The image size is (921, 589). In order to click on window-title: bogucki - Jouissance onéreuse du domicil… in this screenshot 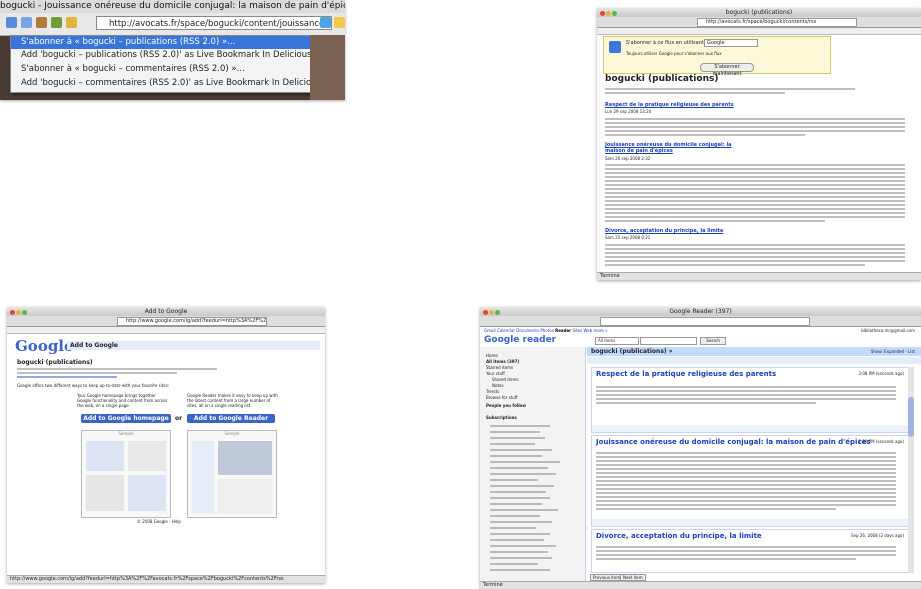, I will do `click(172, 6)`.